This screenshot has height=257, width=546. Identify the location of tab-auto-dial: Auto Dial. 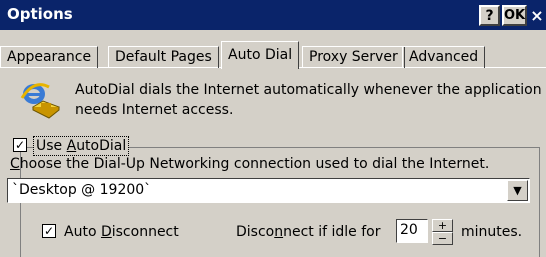
(260, 55).